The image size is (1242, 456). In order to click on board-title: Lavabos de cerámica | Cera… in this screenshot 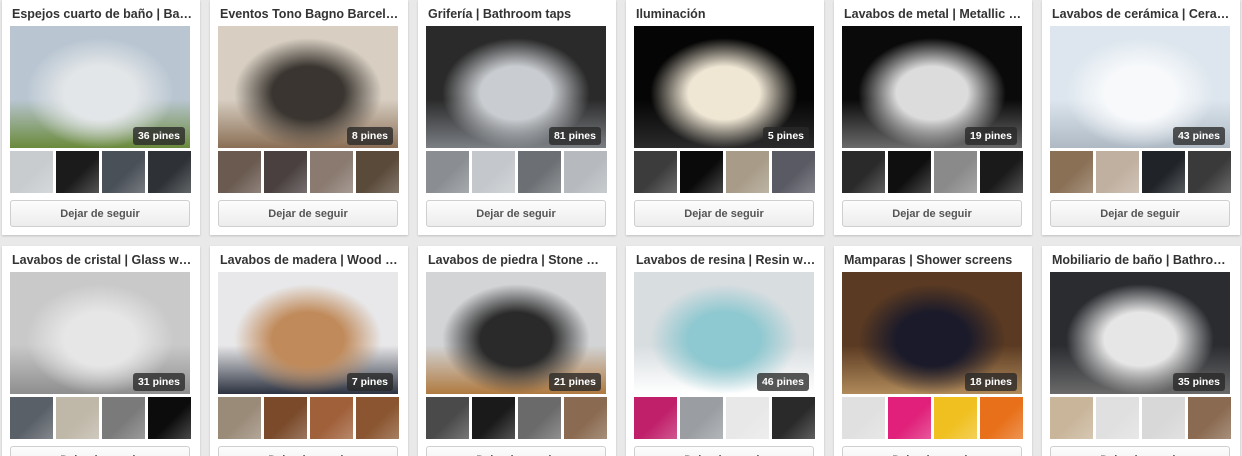, I will do `click(1141, 13)`.